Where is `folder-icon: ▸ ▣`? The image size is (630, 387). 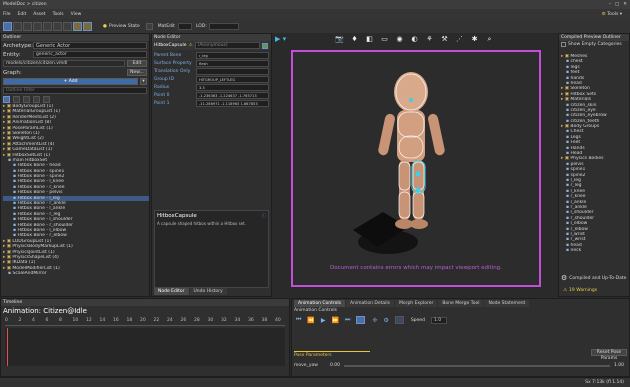 folder-icon: ▸ ▣ is located at coordinates (8, 106).